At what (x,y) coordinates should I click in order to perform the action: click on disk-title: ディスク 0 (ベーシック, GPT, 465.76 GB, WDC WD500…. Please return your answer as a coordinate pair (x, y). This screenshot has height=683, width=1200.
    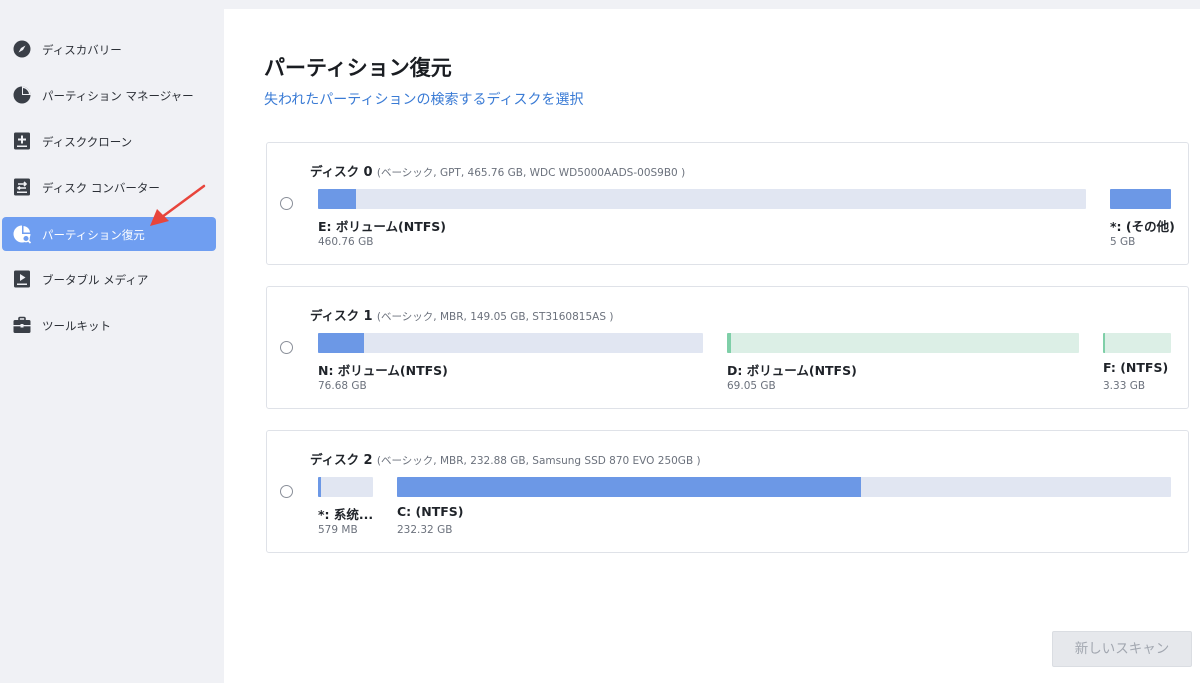
    Looking at the image, I should click on (497, 170).